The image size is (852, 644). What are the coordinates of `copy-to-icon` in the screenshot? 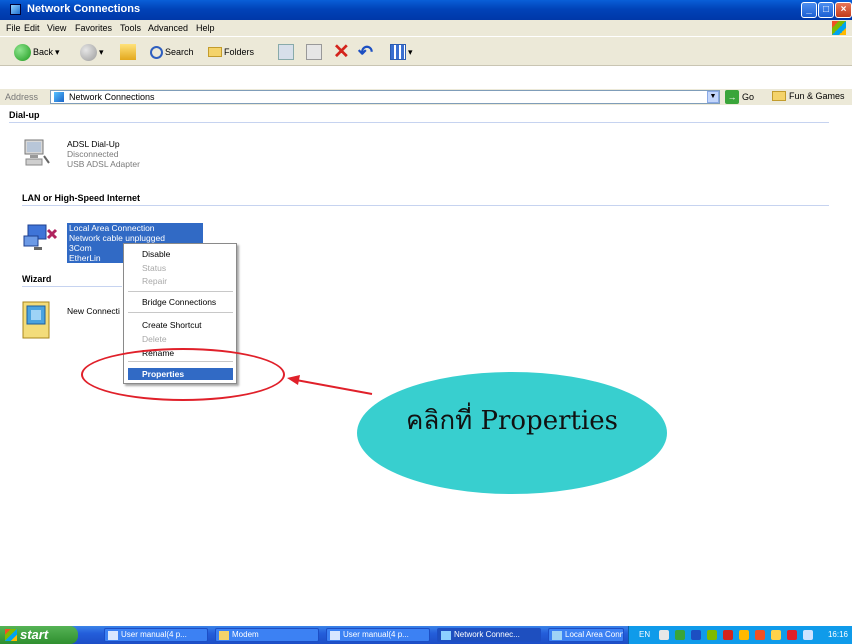 It's located at (314, 52).